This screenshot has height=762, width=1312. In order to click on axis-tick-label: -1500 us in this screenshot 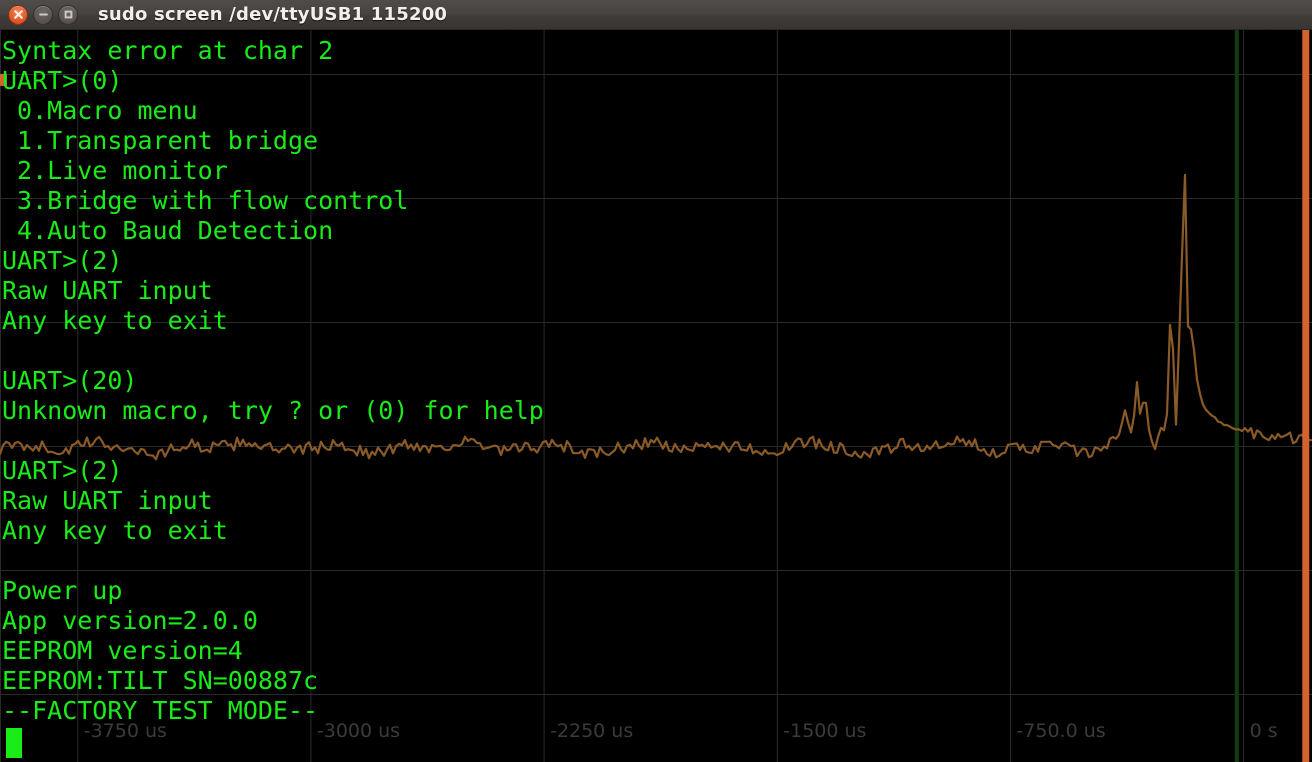, I will do `click(825, 731)`.